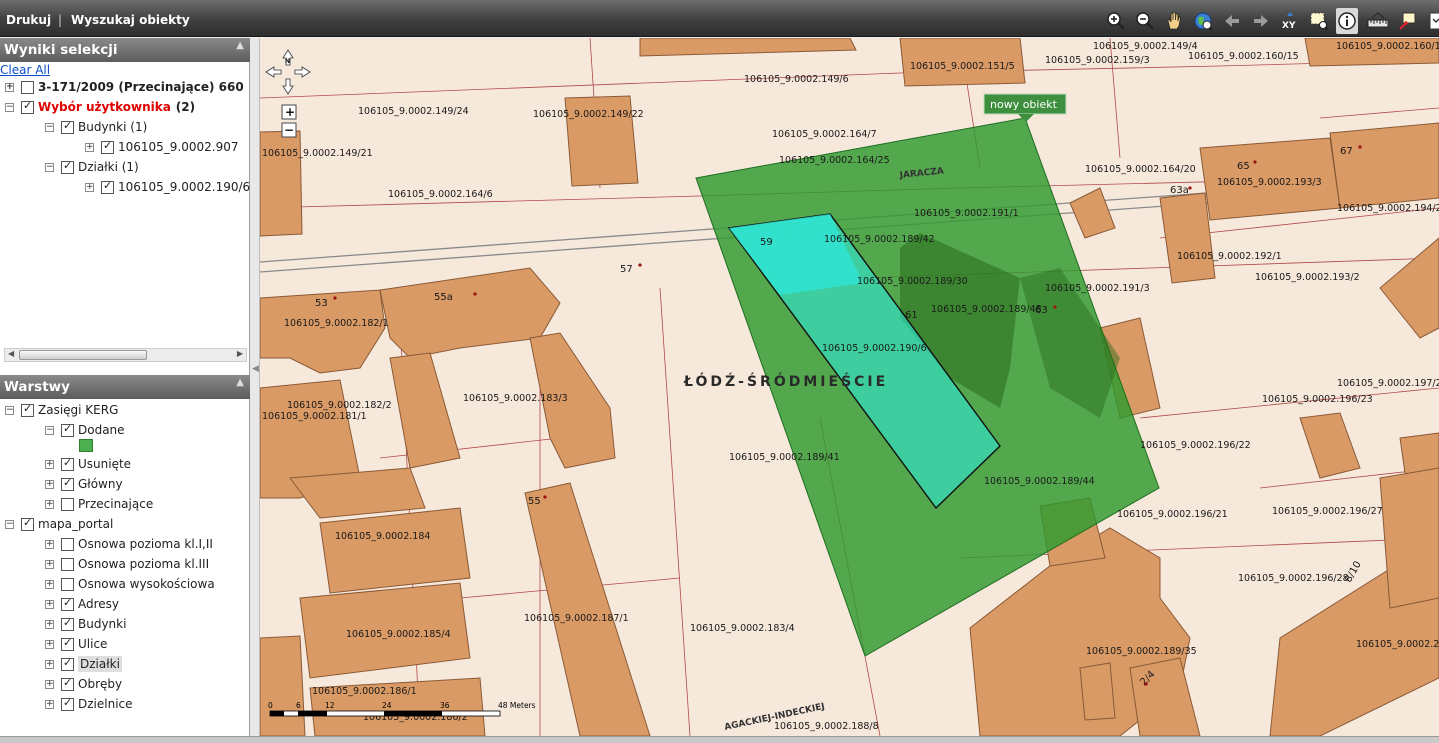 The width and height of the screenshot is (1439, 743). What do you see at coordinates (1261, 21) in the screenshot?
I see `next-extent-arrow-icon` at bounding box center [1261, 21].